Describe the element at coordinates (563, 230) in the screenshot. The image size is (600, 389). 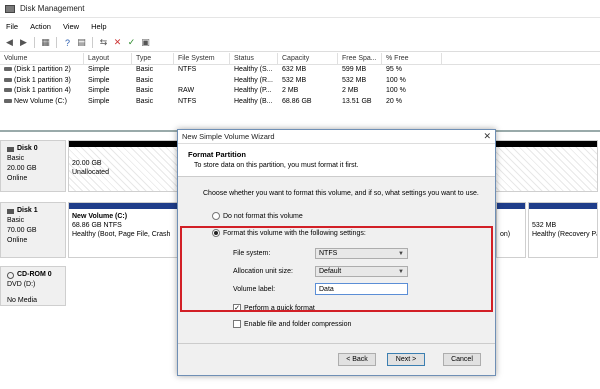
I see `partition-recovery: 532 MB Healthy (Recovery Pa` at that location.